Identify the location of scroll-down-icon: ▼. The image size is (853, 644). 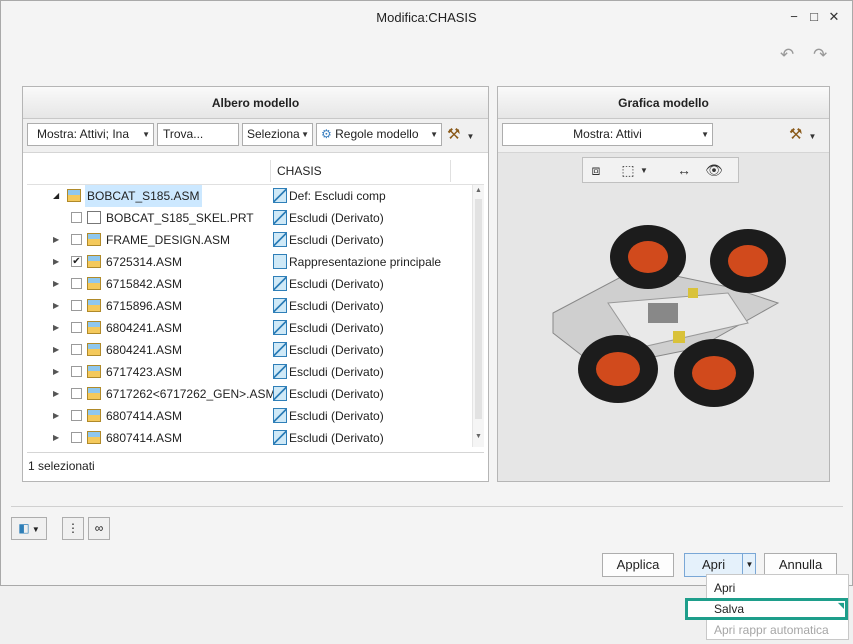
(478, 436).